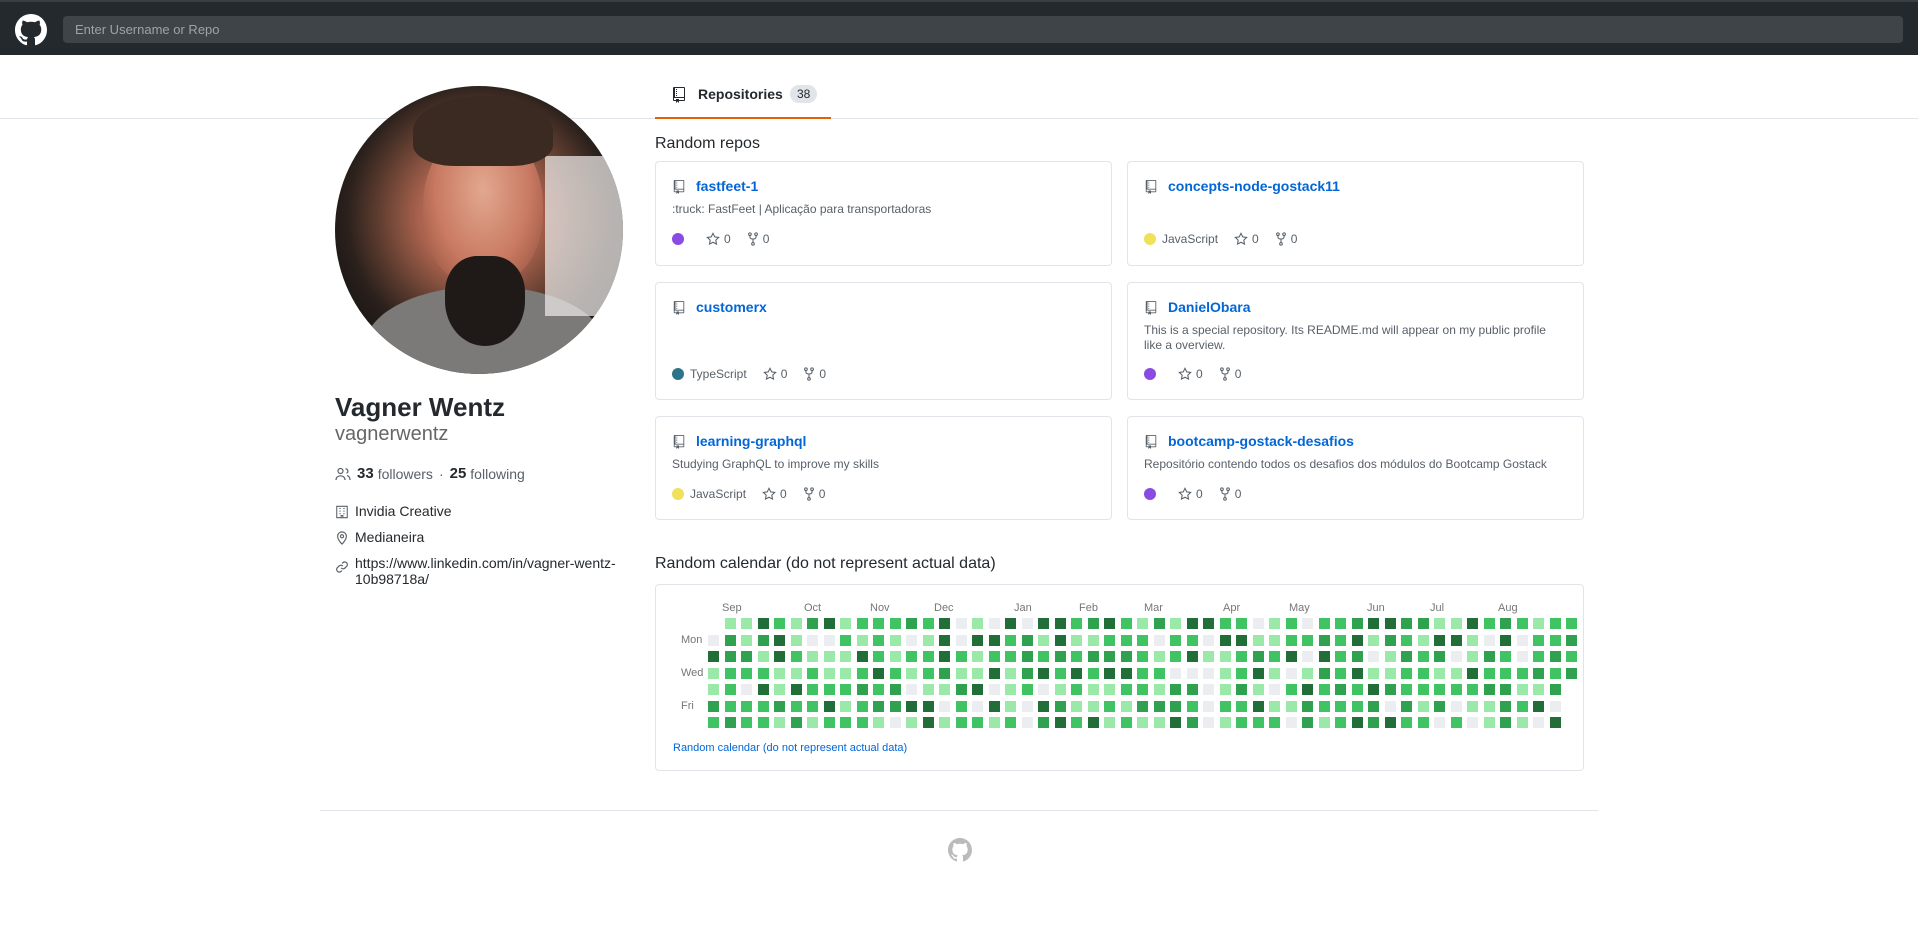 This screenshot has height=950, width=1918. Describe the element at coordinates (1238, 494) in the screenshot. I see `fork-count: 0` at that location.